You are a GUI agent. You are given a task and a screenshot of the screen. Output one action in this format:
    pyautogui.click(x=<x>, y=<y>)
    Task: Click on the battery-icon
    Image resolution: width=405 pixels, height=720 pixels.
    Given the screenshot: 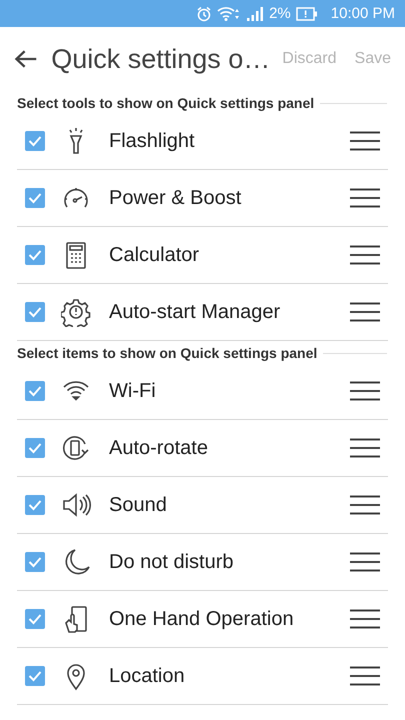 What is the action you would take?
    pyautogui.click(x=307, y=13)
    